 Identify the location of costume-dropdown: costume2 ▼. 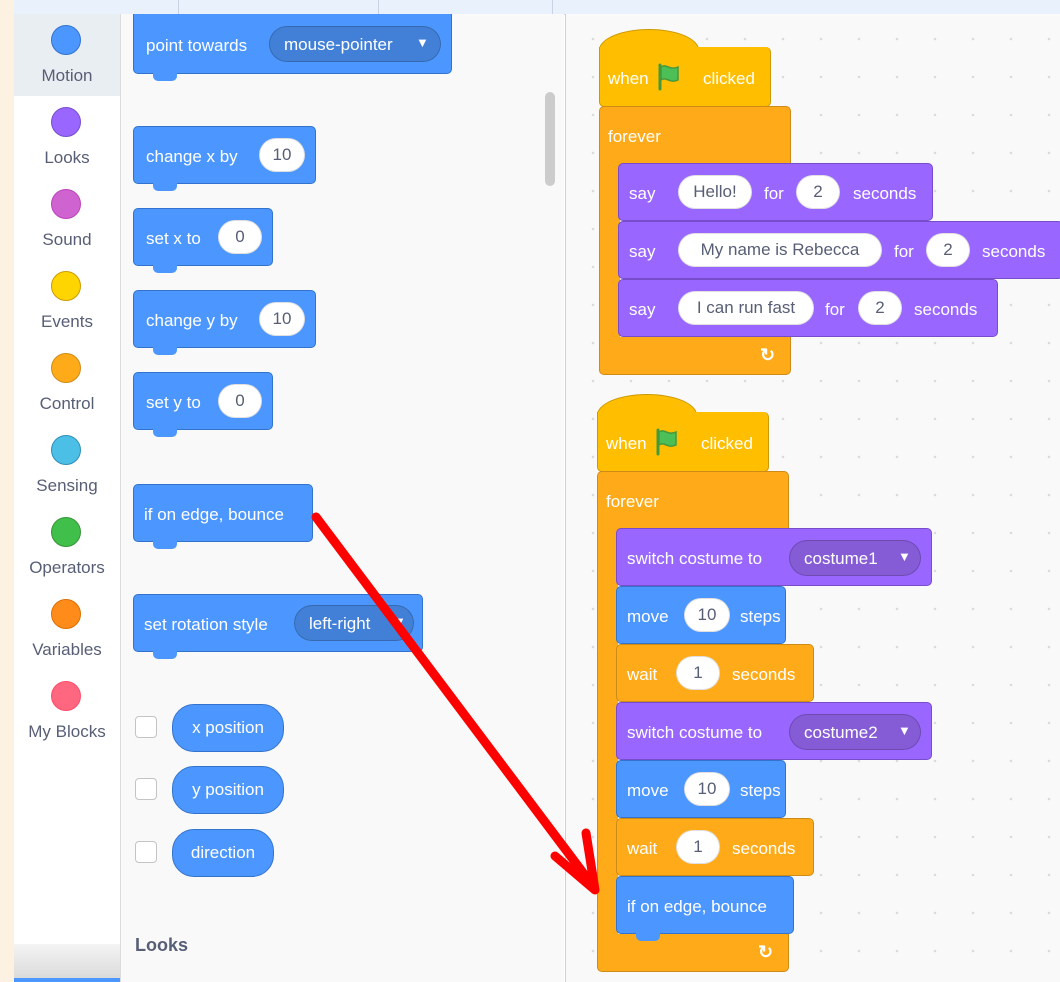
(855, 732).